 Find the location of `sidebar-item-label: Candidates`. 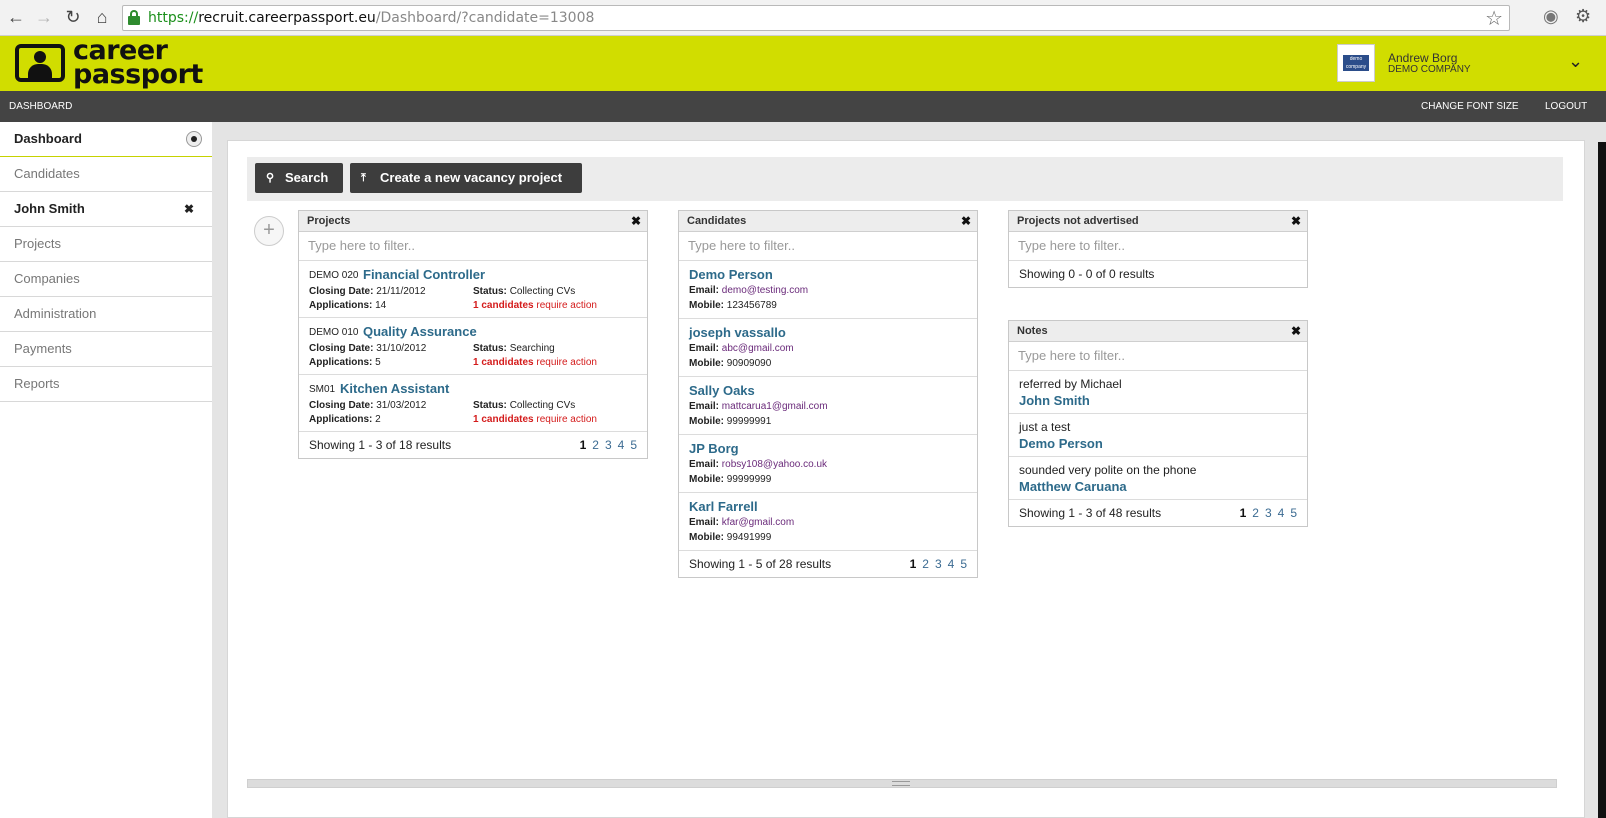

sidebar-item-label: Candidates is located at coordinates (47, 173).